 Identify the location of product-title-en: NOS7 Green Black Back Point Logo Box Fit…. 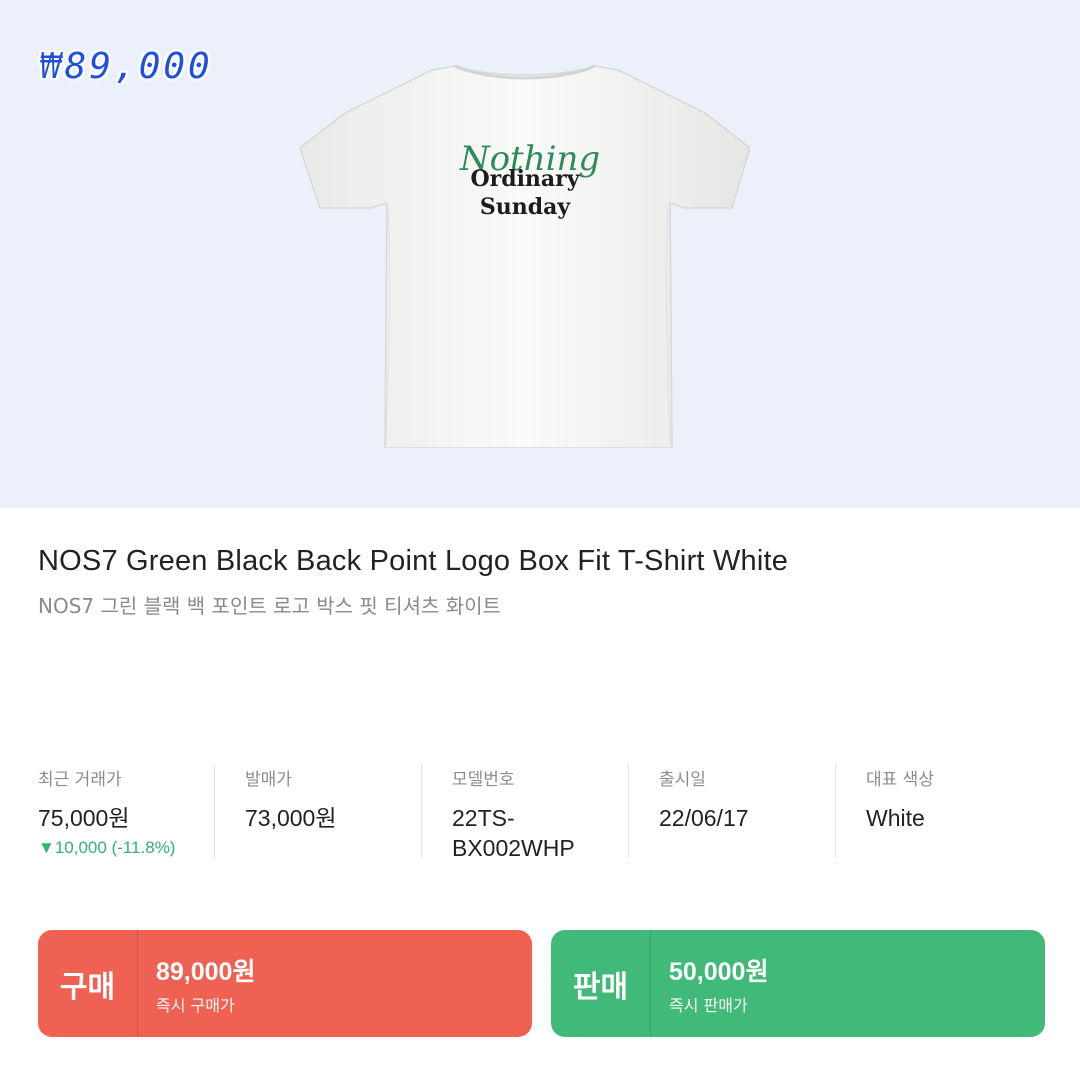
(413, 561).